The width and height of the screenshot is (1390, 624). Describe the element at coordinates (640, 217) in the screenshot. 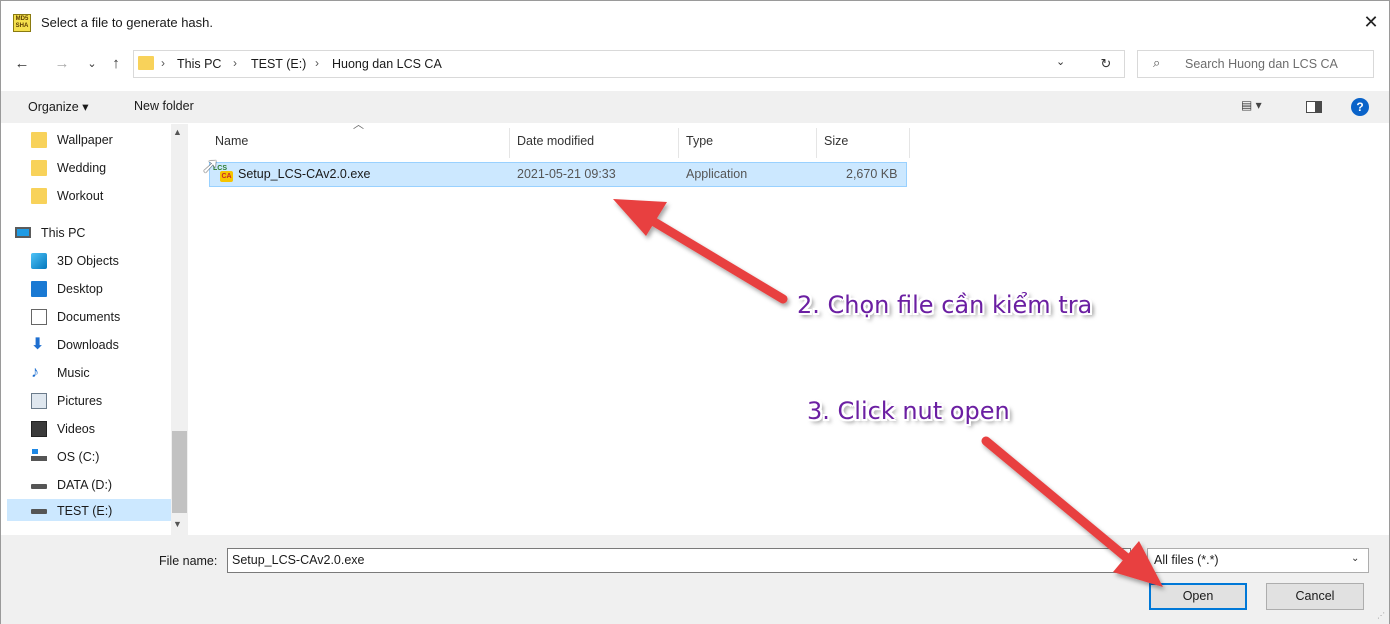

I see `arrow-to-file-head` at that location.